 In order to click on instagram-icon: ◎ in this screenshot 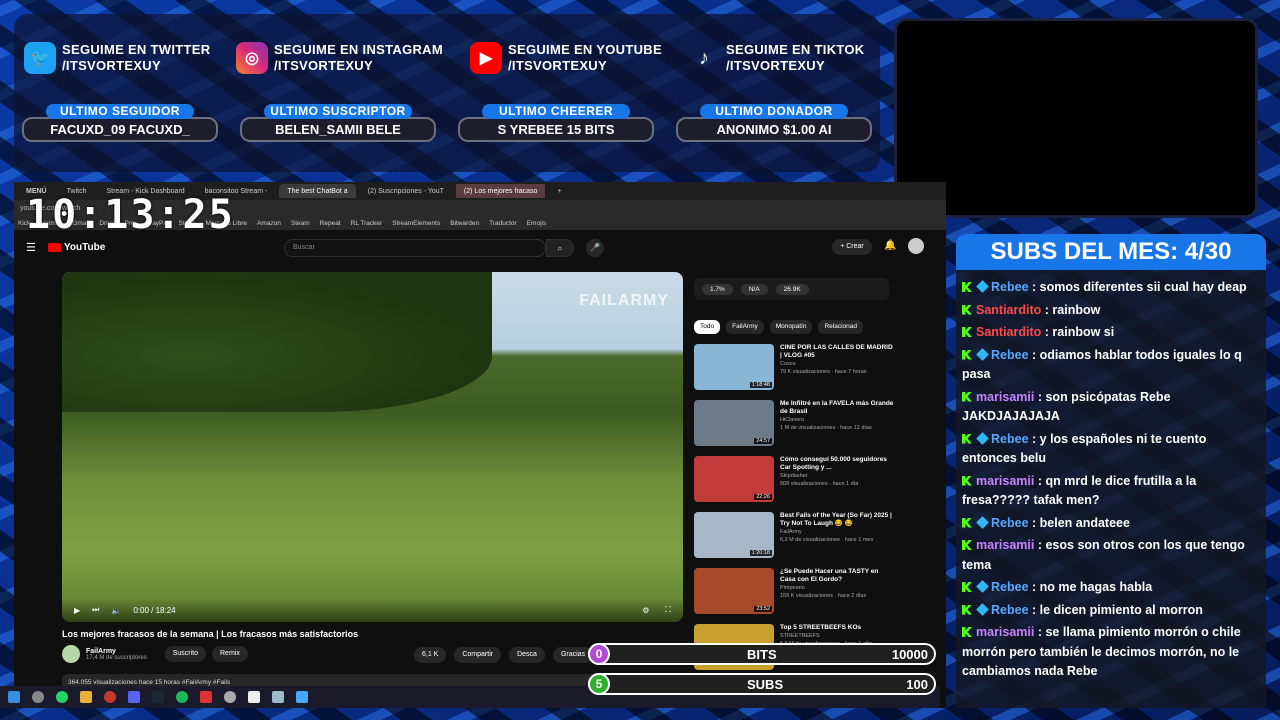, I will do `click(252, 58)`.